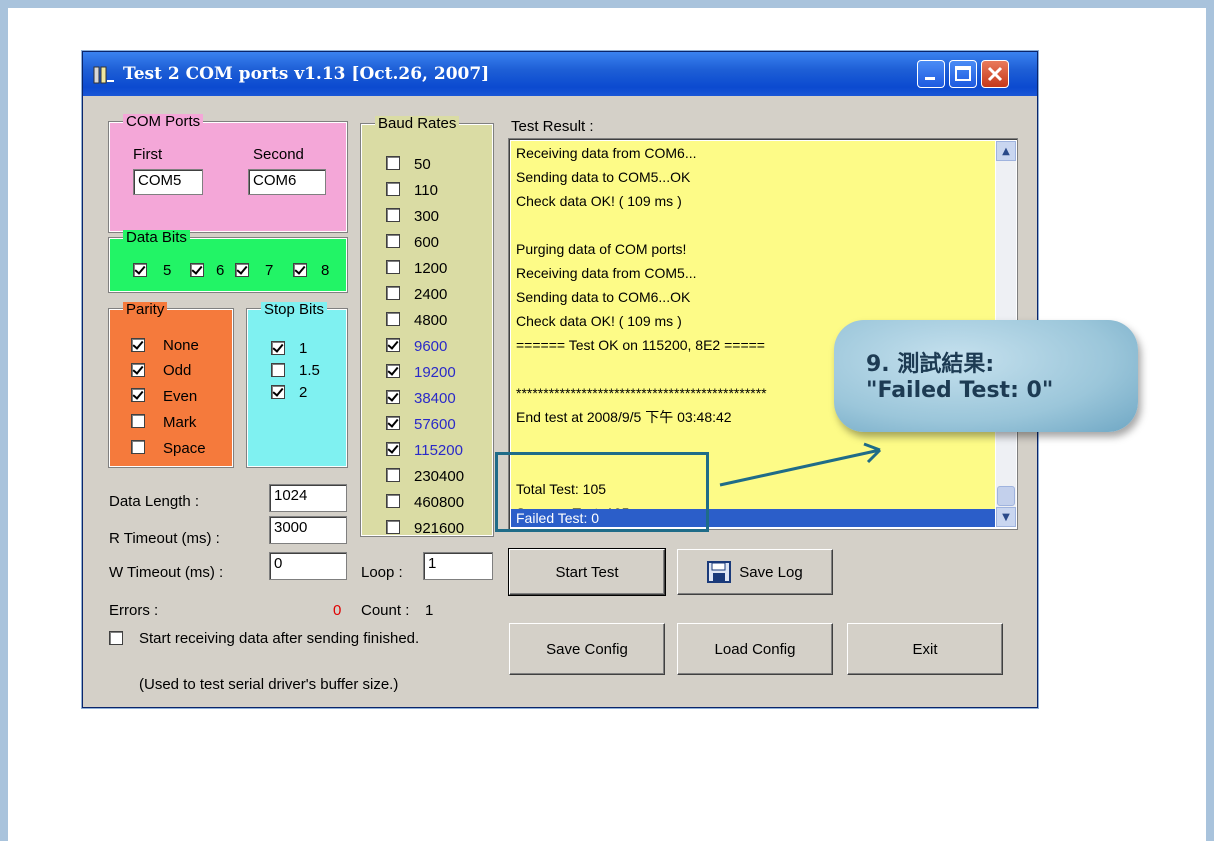 The width and height of the screenshot is (1214, 841). Describe the element at coordinates (164, 538) in the screenshot. I see `r-timeout-label: R Timeout (ms) :` at that location.